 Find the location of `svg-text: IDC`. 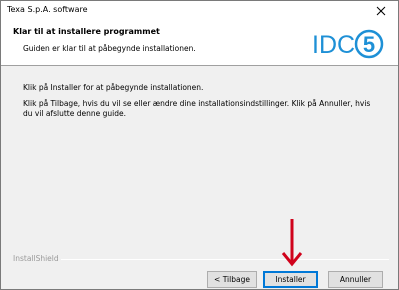

svg-text: IDC is located at coordinates (333, 45).